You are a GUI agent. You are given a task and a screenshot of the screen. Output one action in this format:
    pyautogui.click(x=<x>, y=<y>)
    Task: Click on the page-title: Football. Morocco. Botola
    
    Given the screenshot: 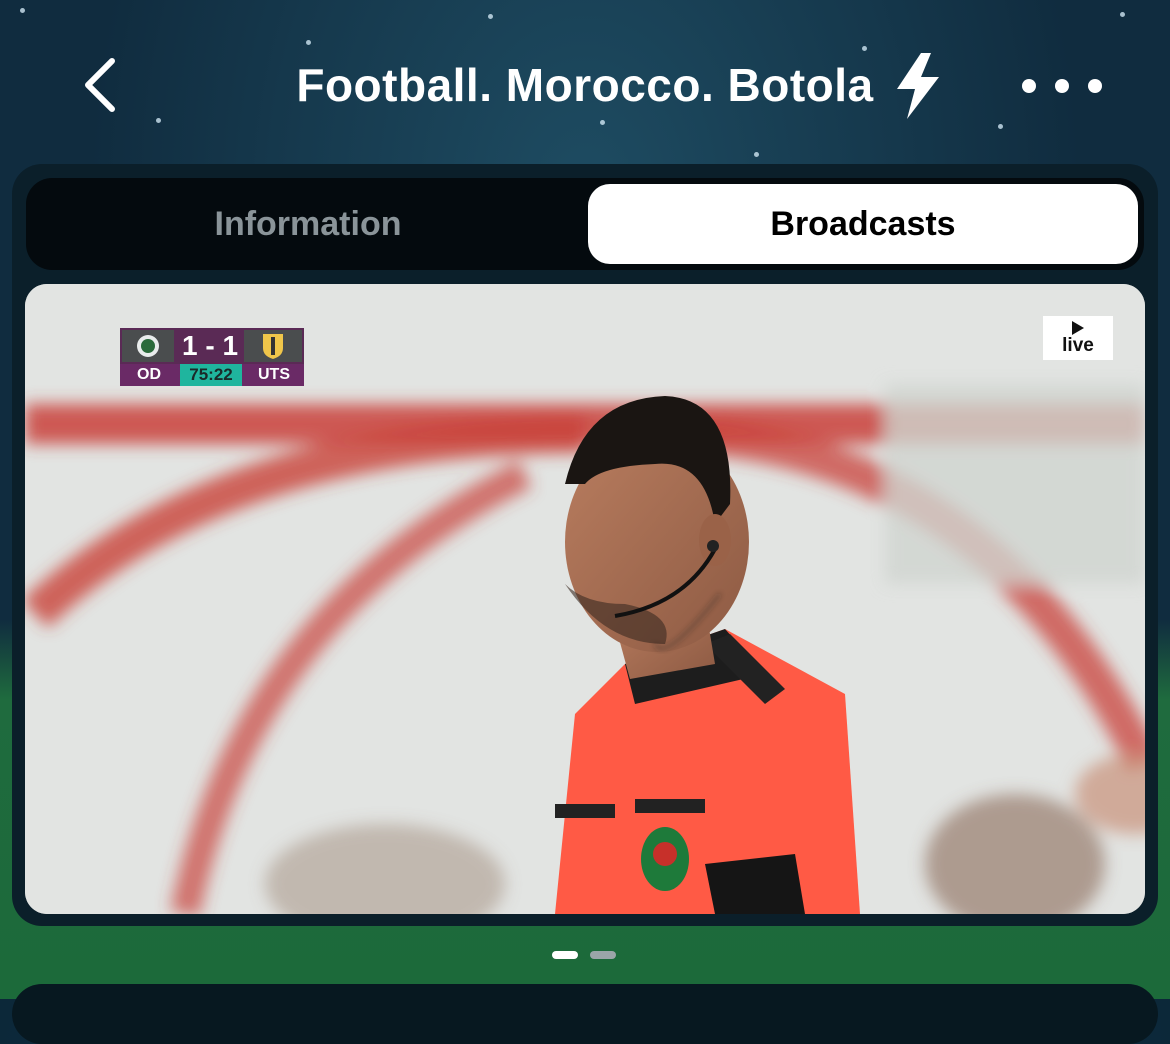 What is the action you would take?
    pyautogui.click(x=585, y=85)
    